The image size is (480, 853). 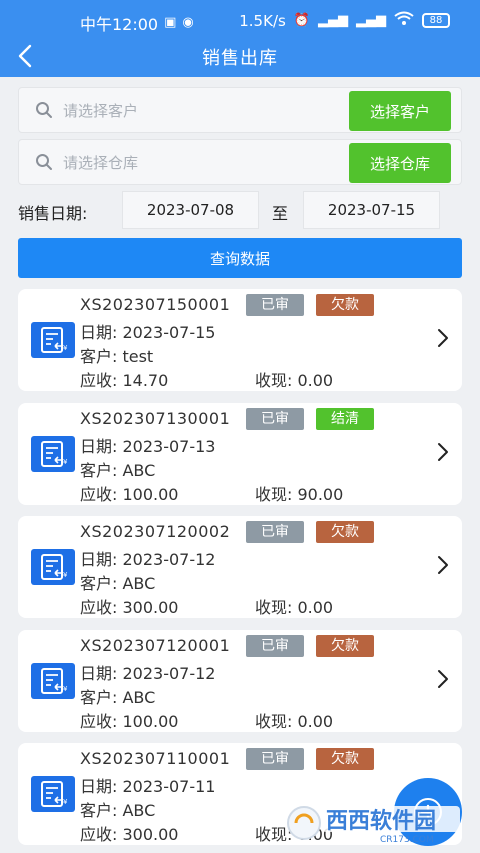 I want to click on date-filter: 销售日期: 2023-07-08 至 2023-07-15, so click(x=240, y=210).